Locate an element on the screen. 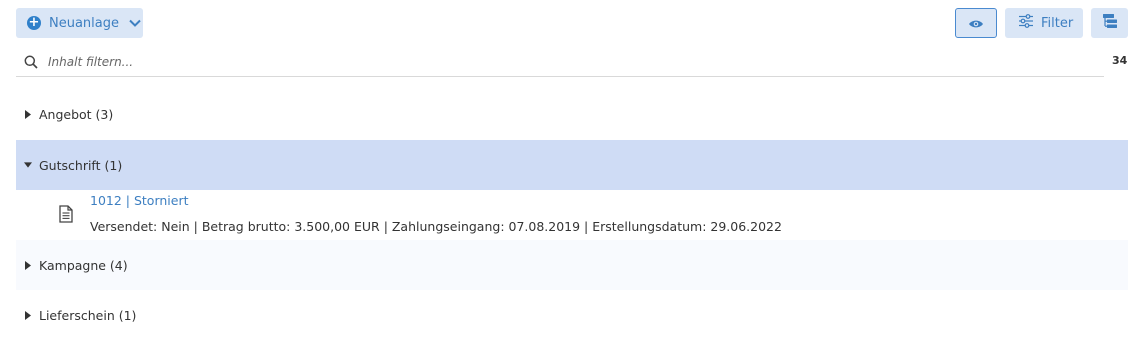 This screenshot has width=1144, height=340. caret-down-icon is located at coordinates (28, 165).